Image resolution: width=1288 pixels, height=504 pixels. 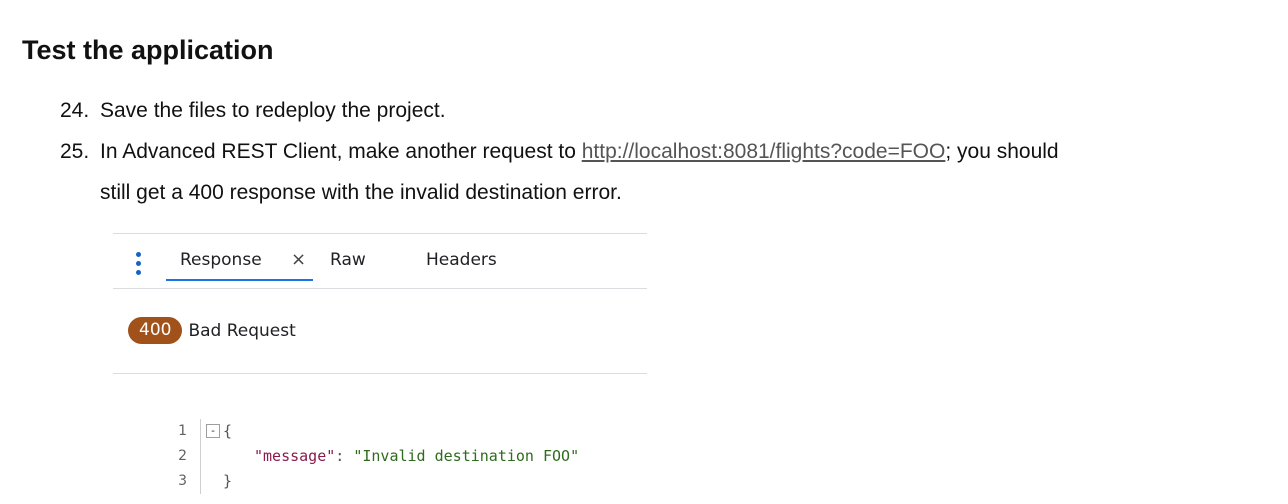 I want to click on step-number: 24., so click(x=75, y=110).